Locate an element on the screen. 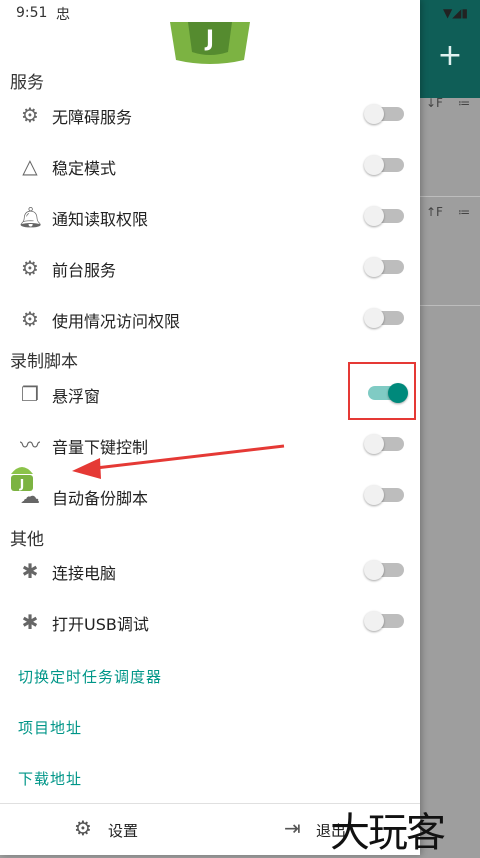 Image resolution: width=480 pixels, height=858 pixels. link-download-address: 下载地址 is located at coordinates (50, 778).